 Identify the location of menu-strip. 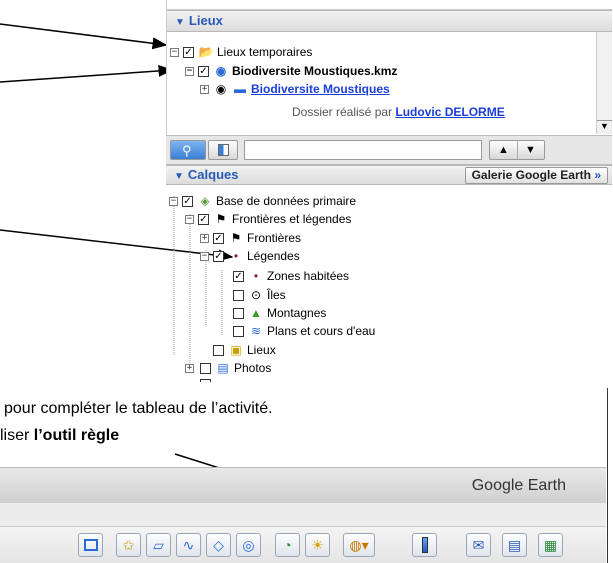
(303, 515).